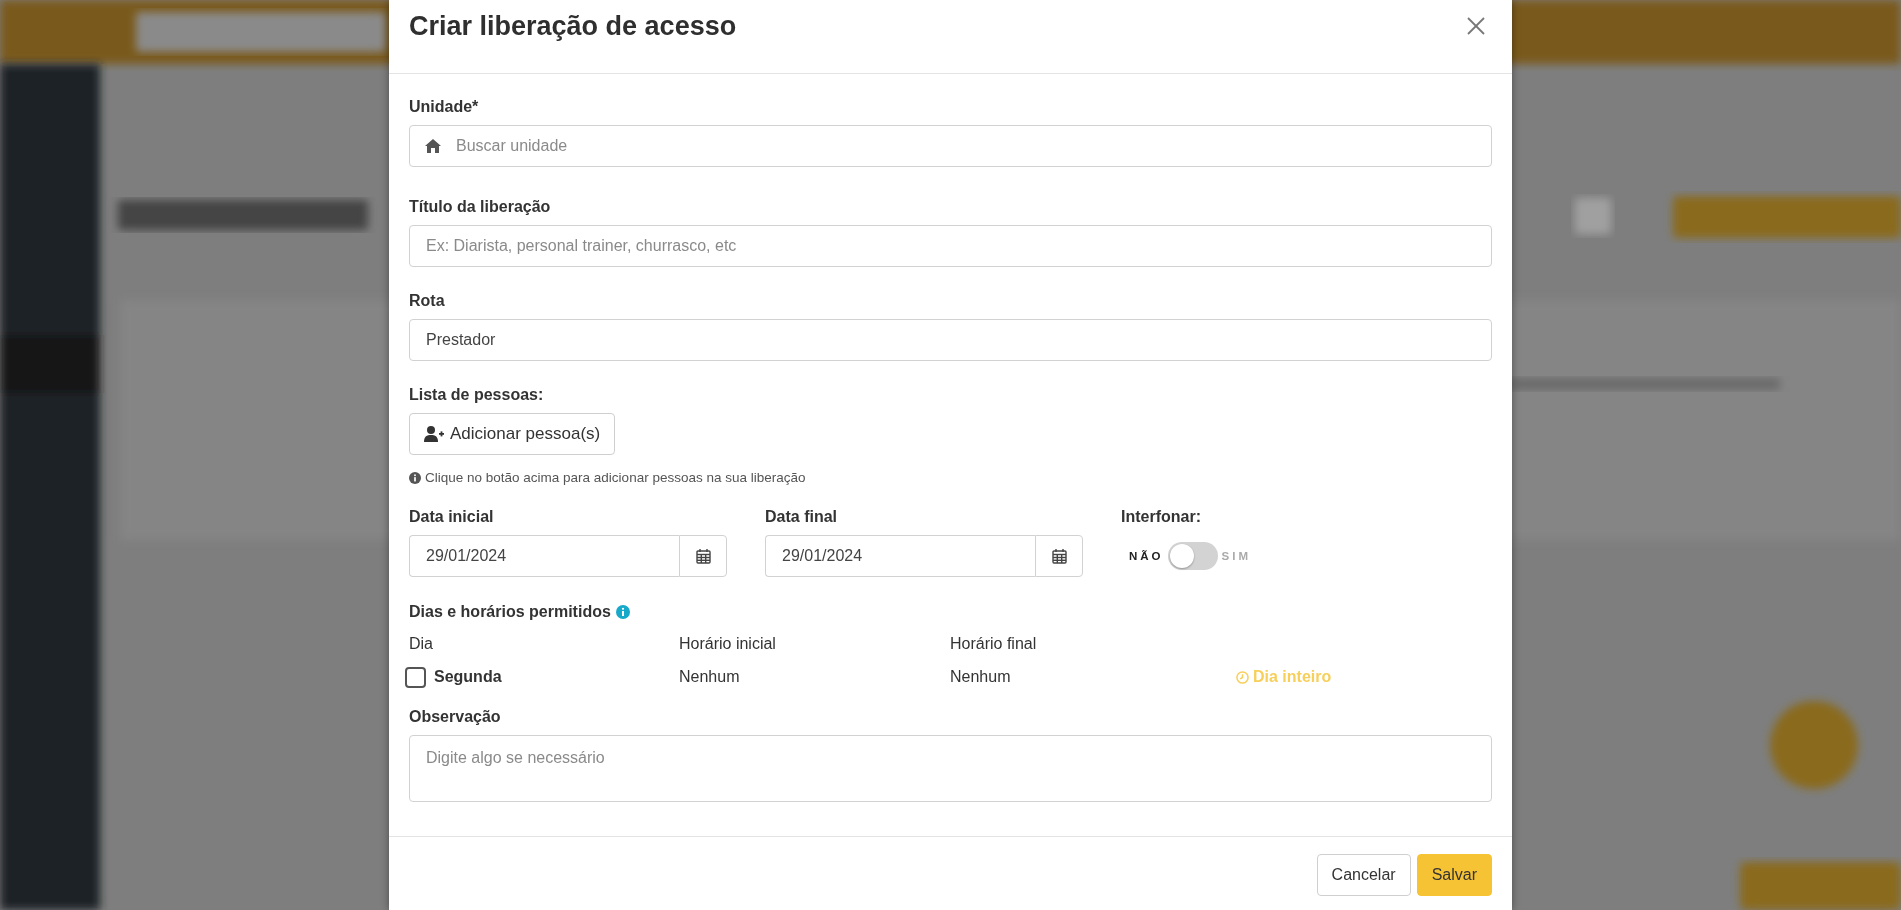 Image resolution: width=1901 pixels, height=910 pixels. I want to click on toggle-label: NÃO, so click(1146, 556).